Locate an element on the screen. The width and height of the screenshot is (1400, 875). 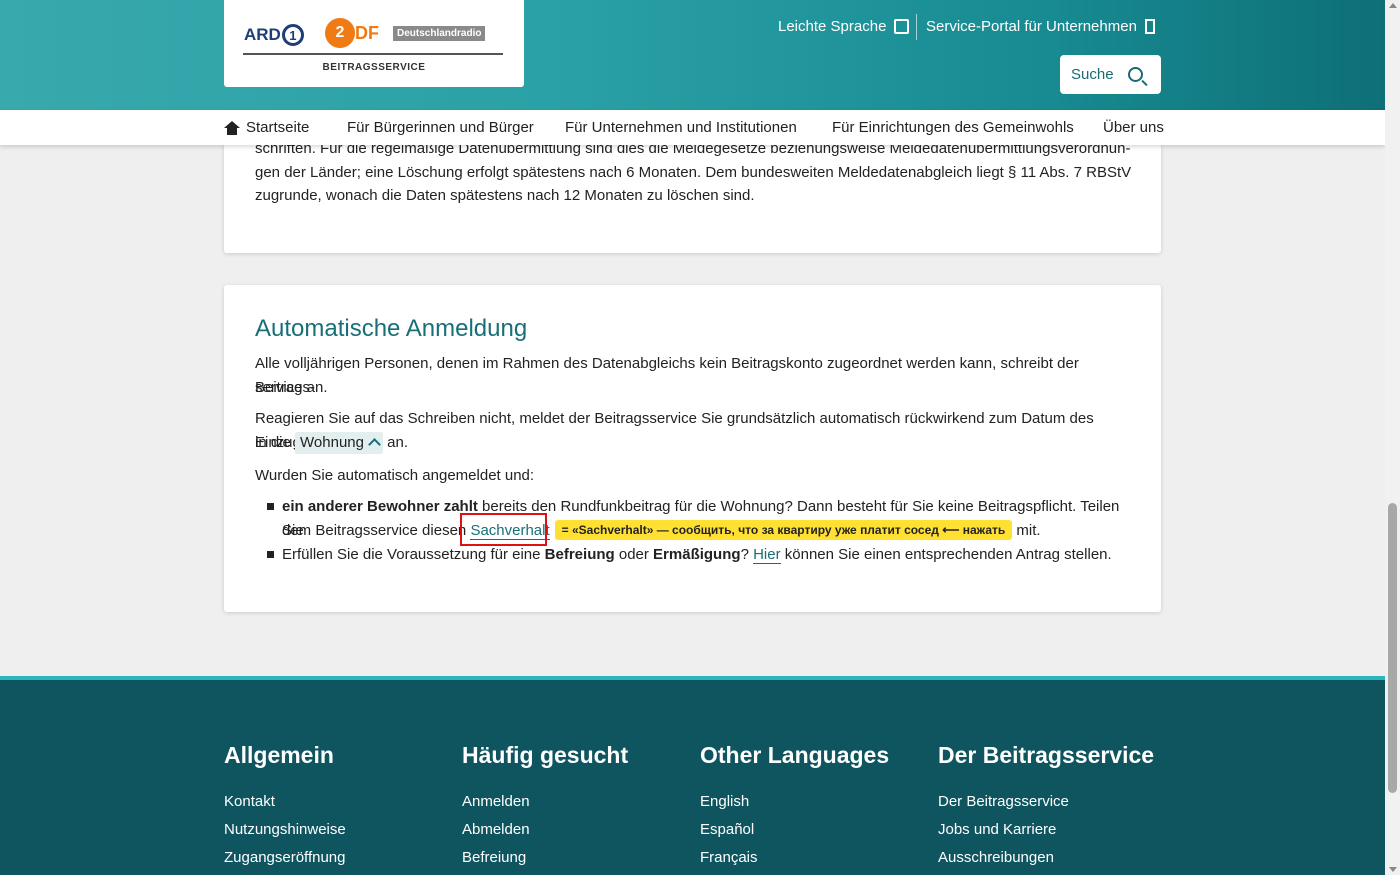
paragraph-1-line-2: service an. is located at coordinates (291, 387).